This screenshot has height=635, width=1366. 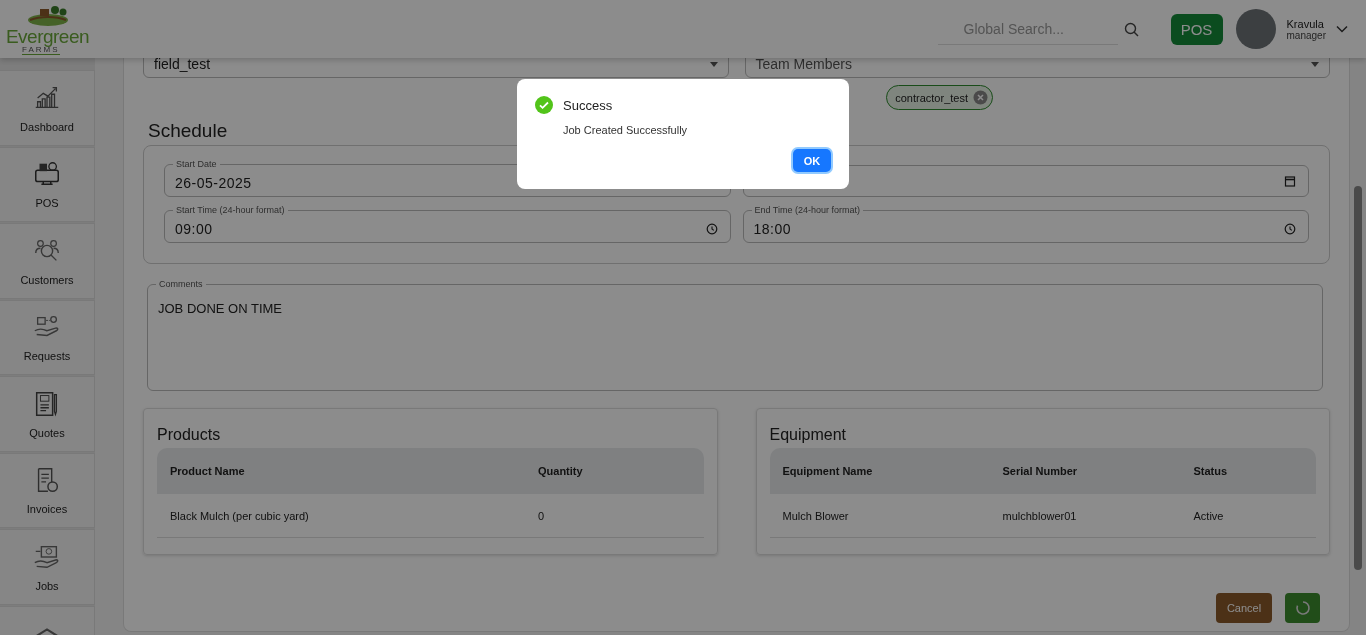 What do you see at coordinates (812, 160) in the screenshot?
I see `ok-button: OK` at bounding box center [812, 160].